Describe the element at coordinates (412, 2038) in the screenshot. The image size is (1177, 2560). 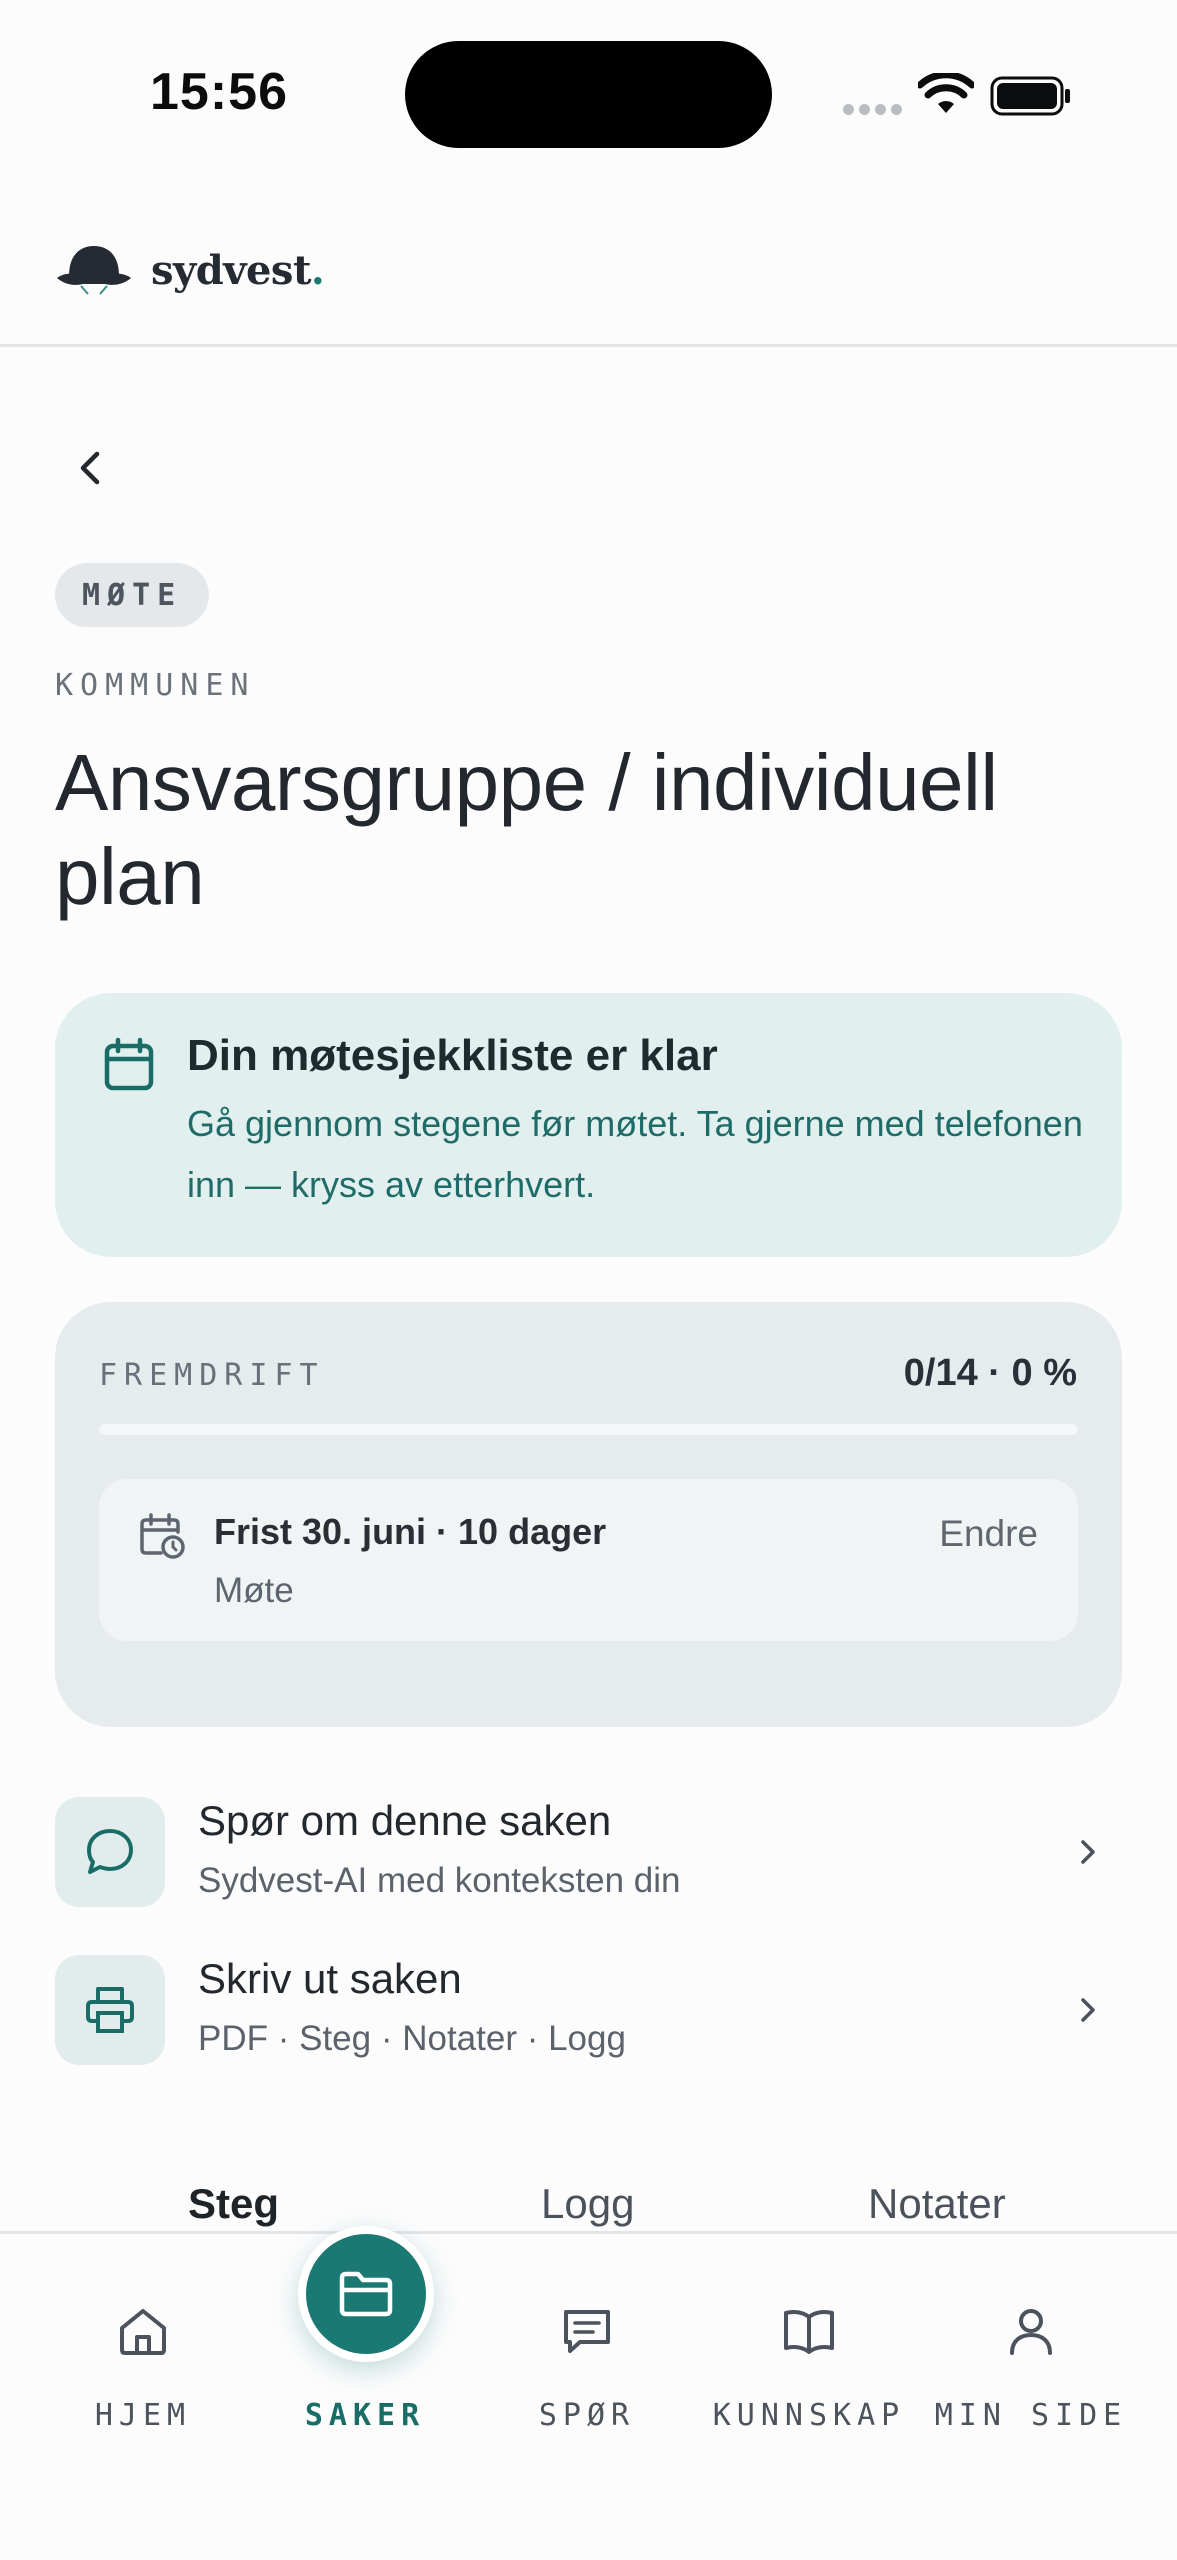
I see `action-subtitle: PDF · Steg · Notater · Logg` at that location.